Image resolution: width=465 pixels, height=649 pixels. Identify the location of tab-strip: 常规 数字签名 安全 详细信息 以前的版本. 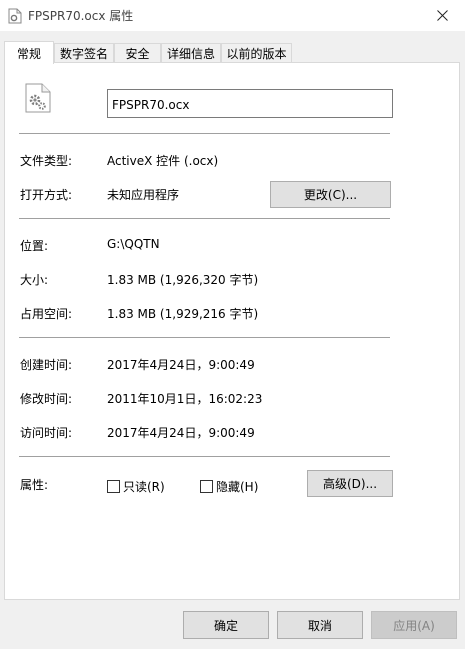
(232, 52).